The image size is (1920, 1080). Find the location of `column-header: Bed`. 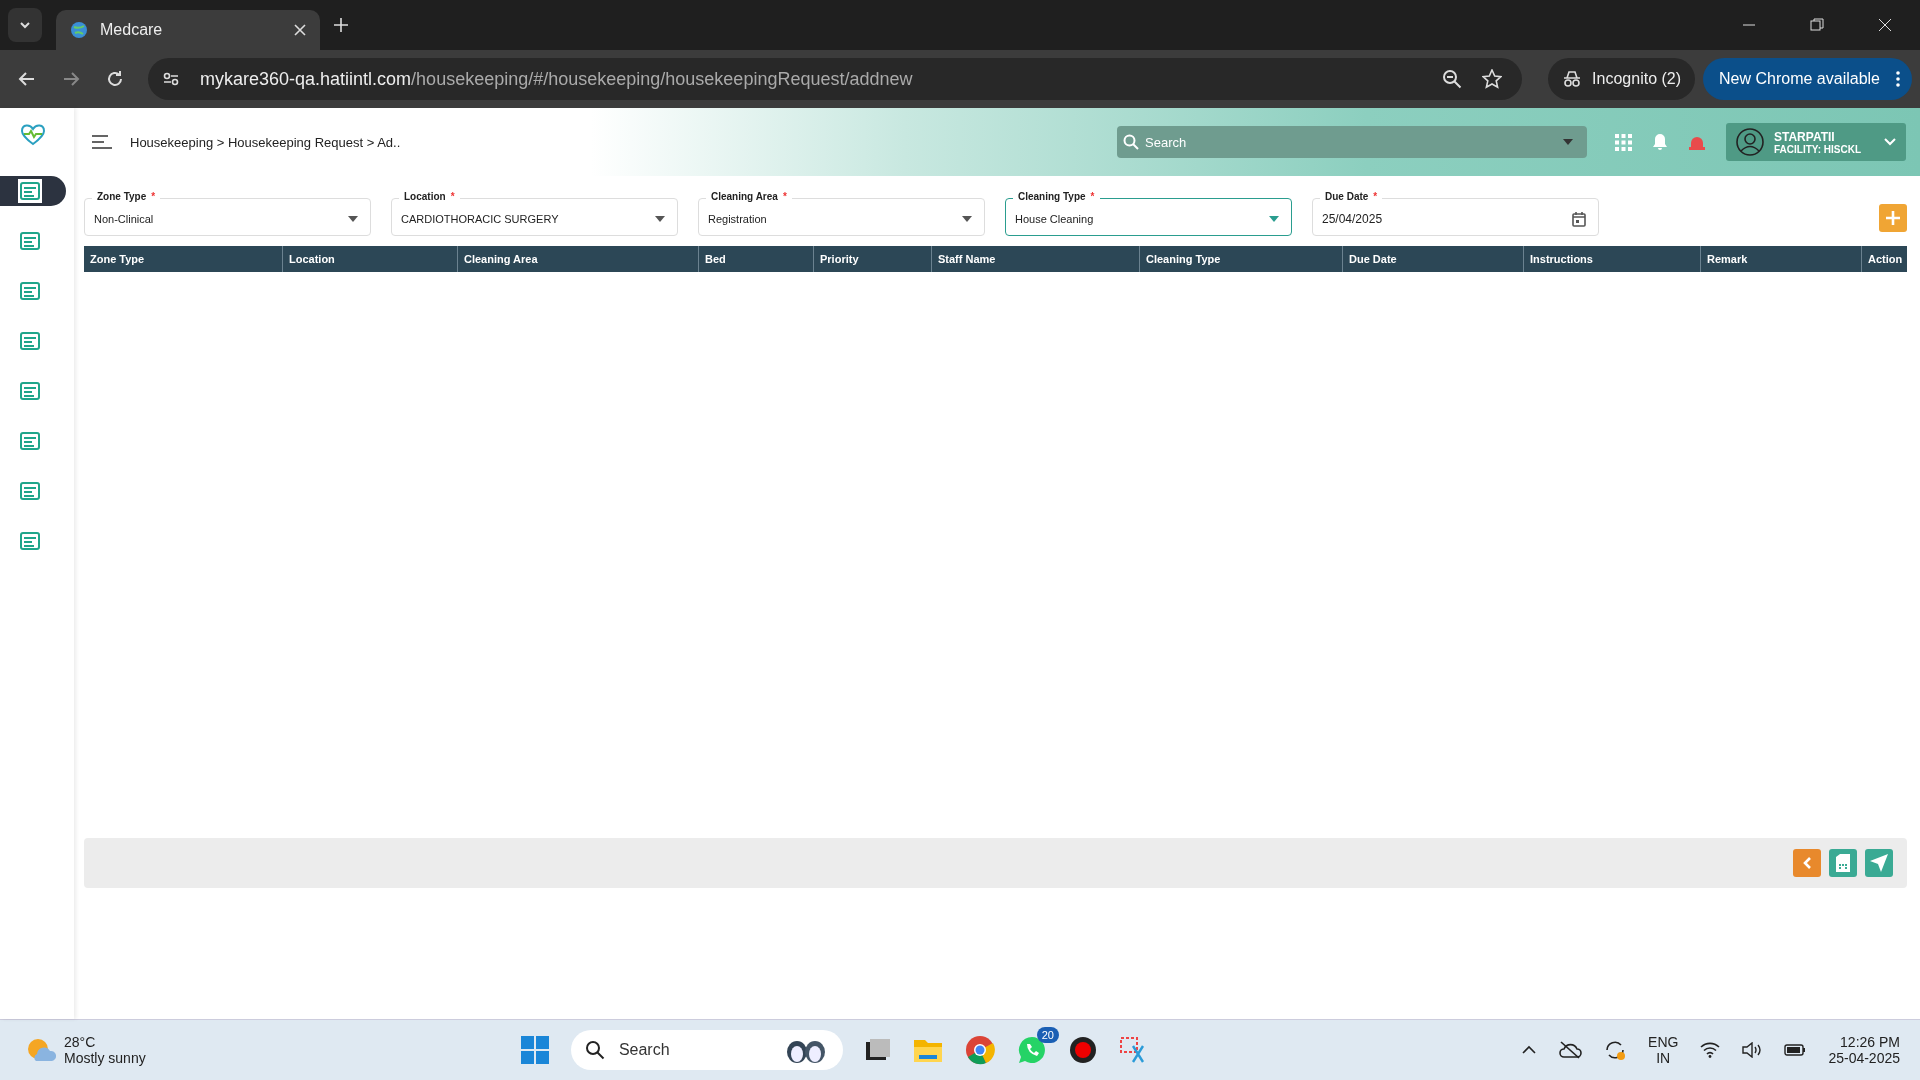

column-header: Bed is located at coordinates (755, 259).